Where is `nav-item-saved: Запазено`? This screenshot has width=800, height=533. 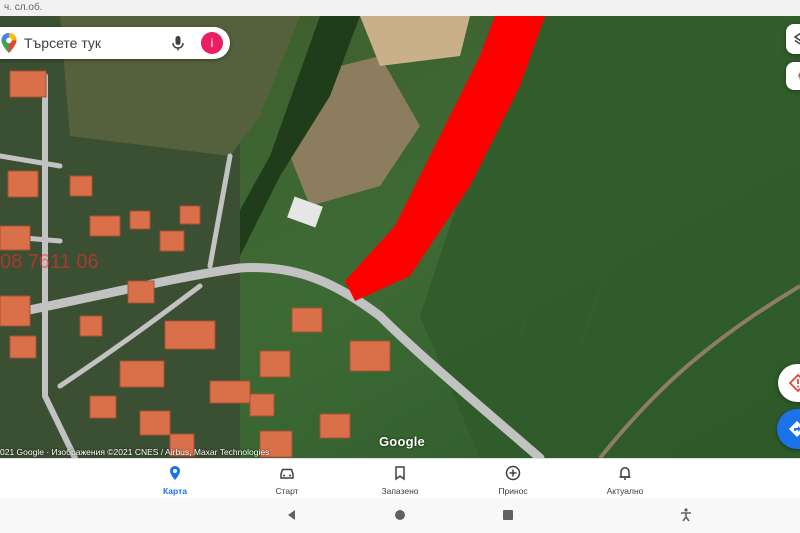
nav-item-saved: Запазено is located at coordinates (400, 479).